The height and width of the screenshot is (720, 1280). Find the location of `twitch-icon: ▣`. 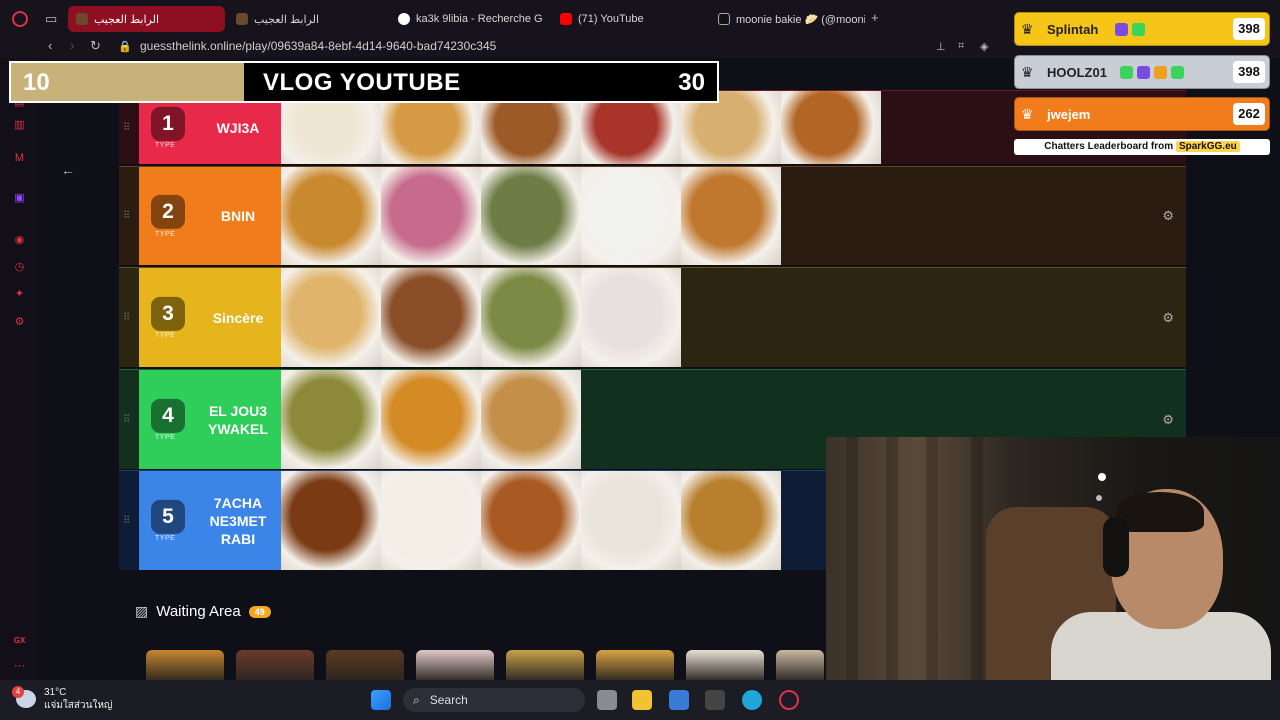

twitch-icon: ▣ is located at coordinates (19, 198).